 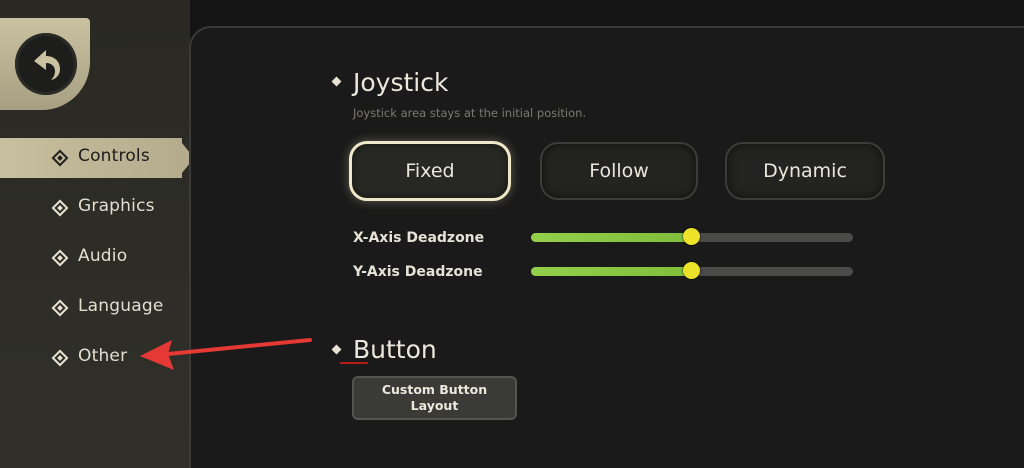 I want to click on button-section-title: Button, so click(x=395, y=349).